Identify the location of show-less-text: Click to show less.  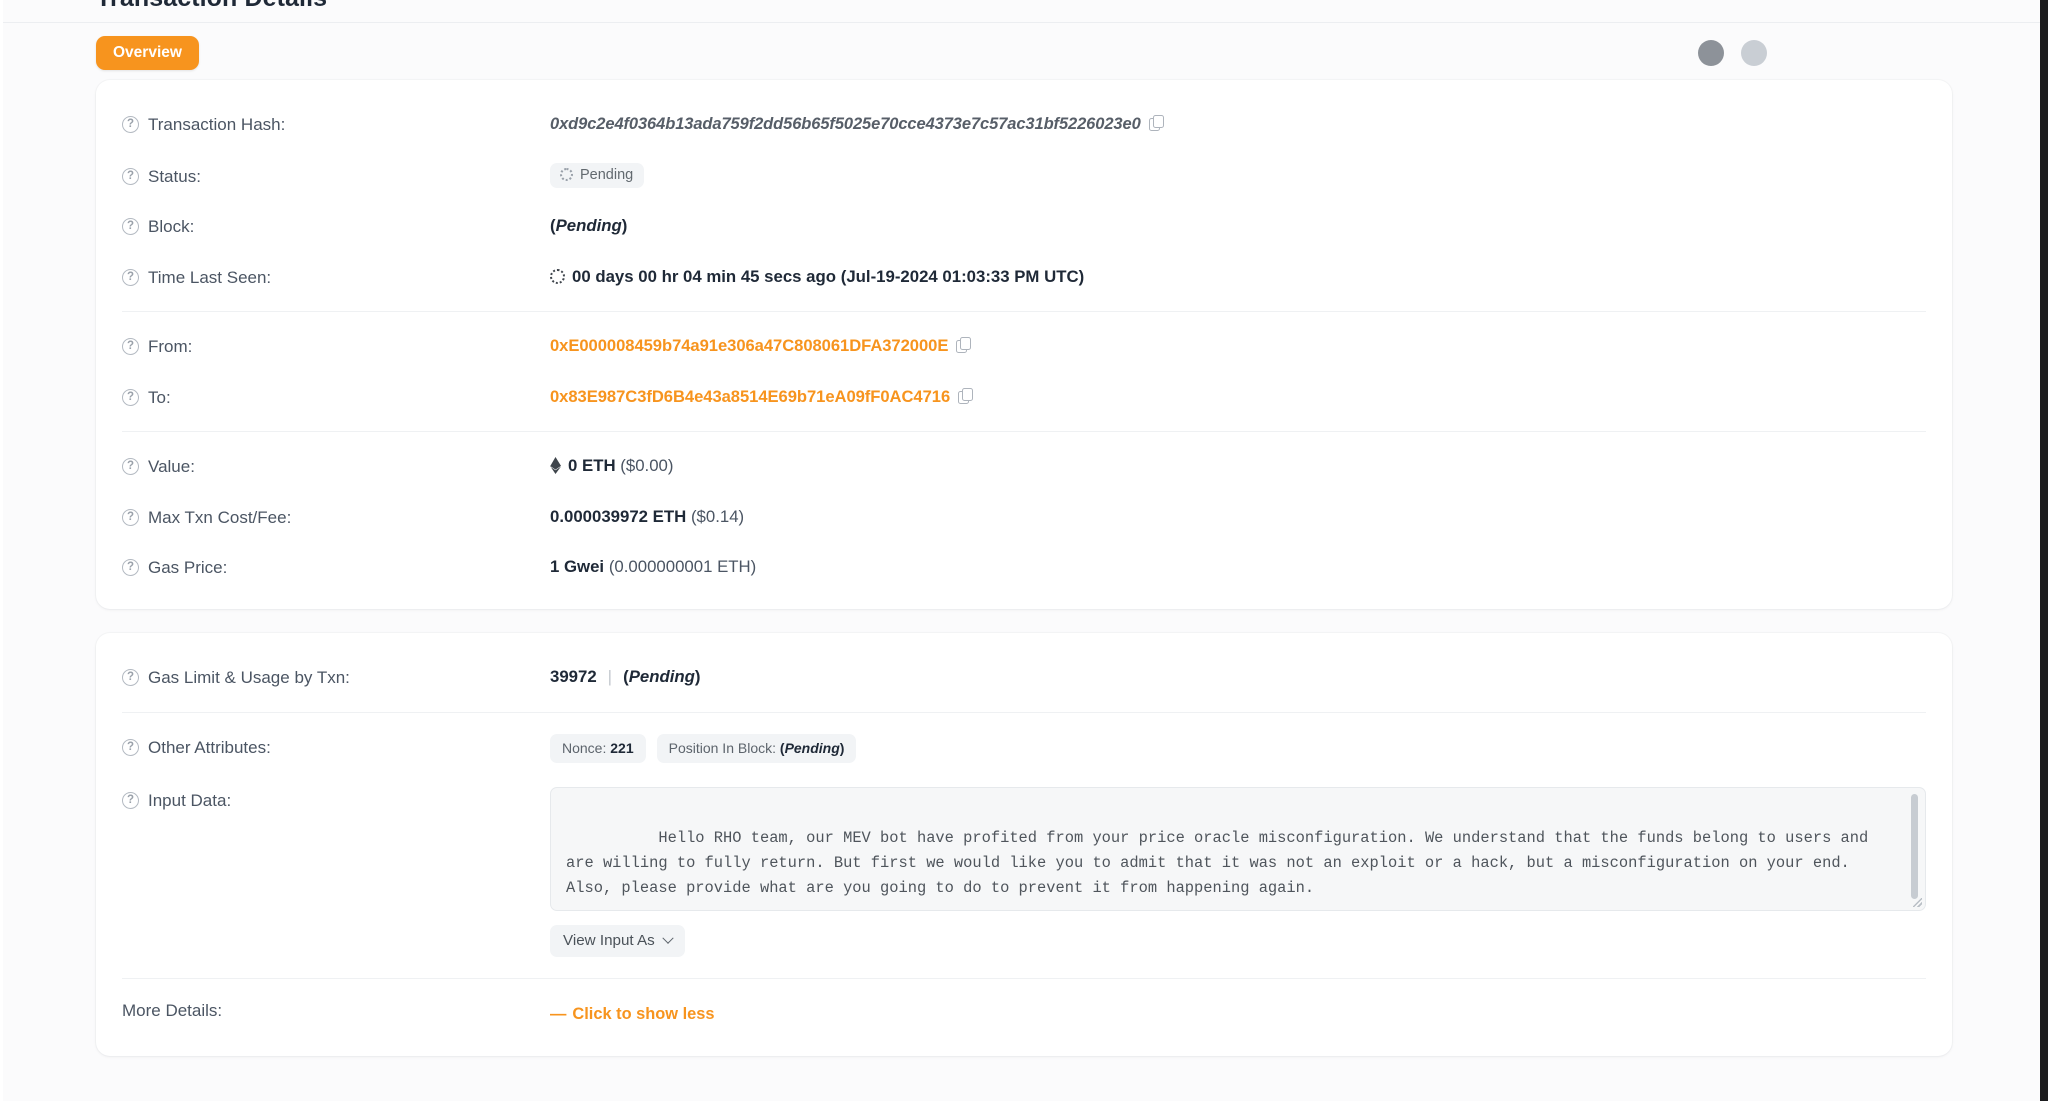
(643, 1014).